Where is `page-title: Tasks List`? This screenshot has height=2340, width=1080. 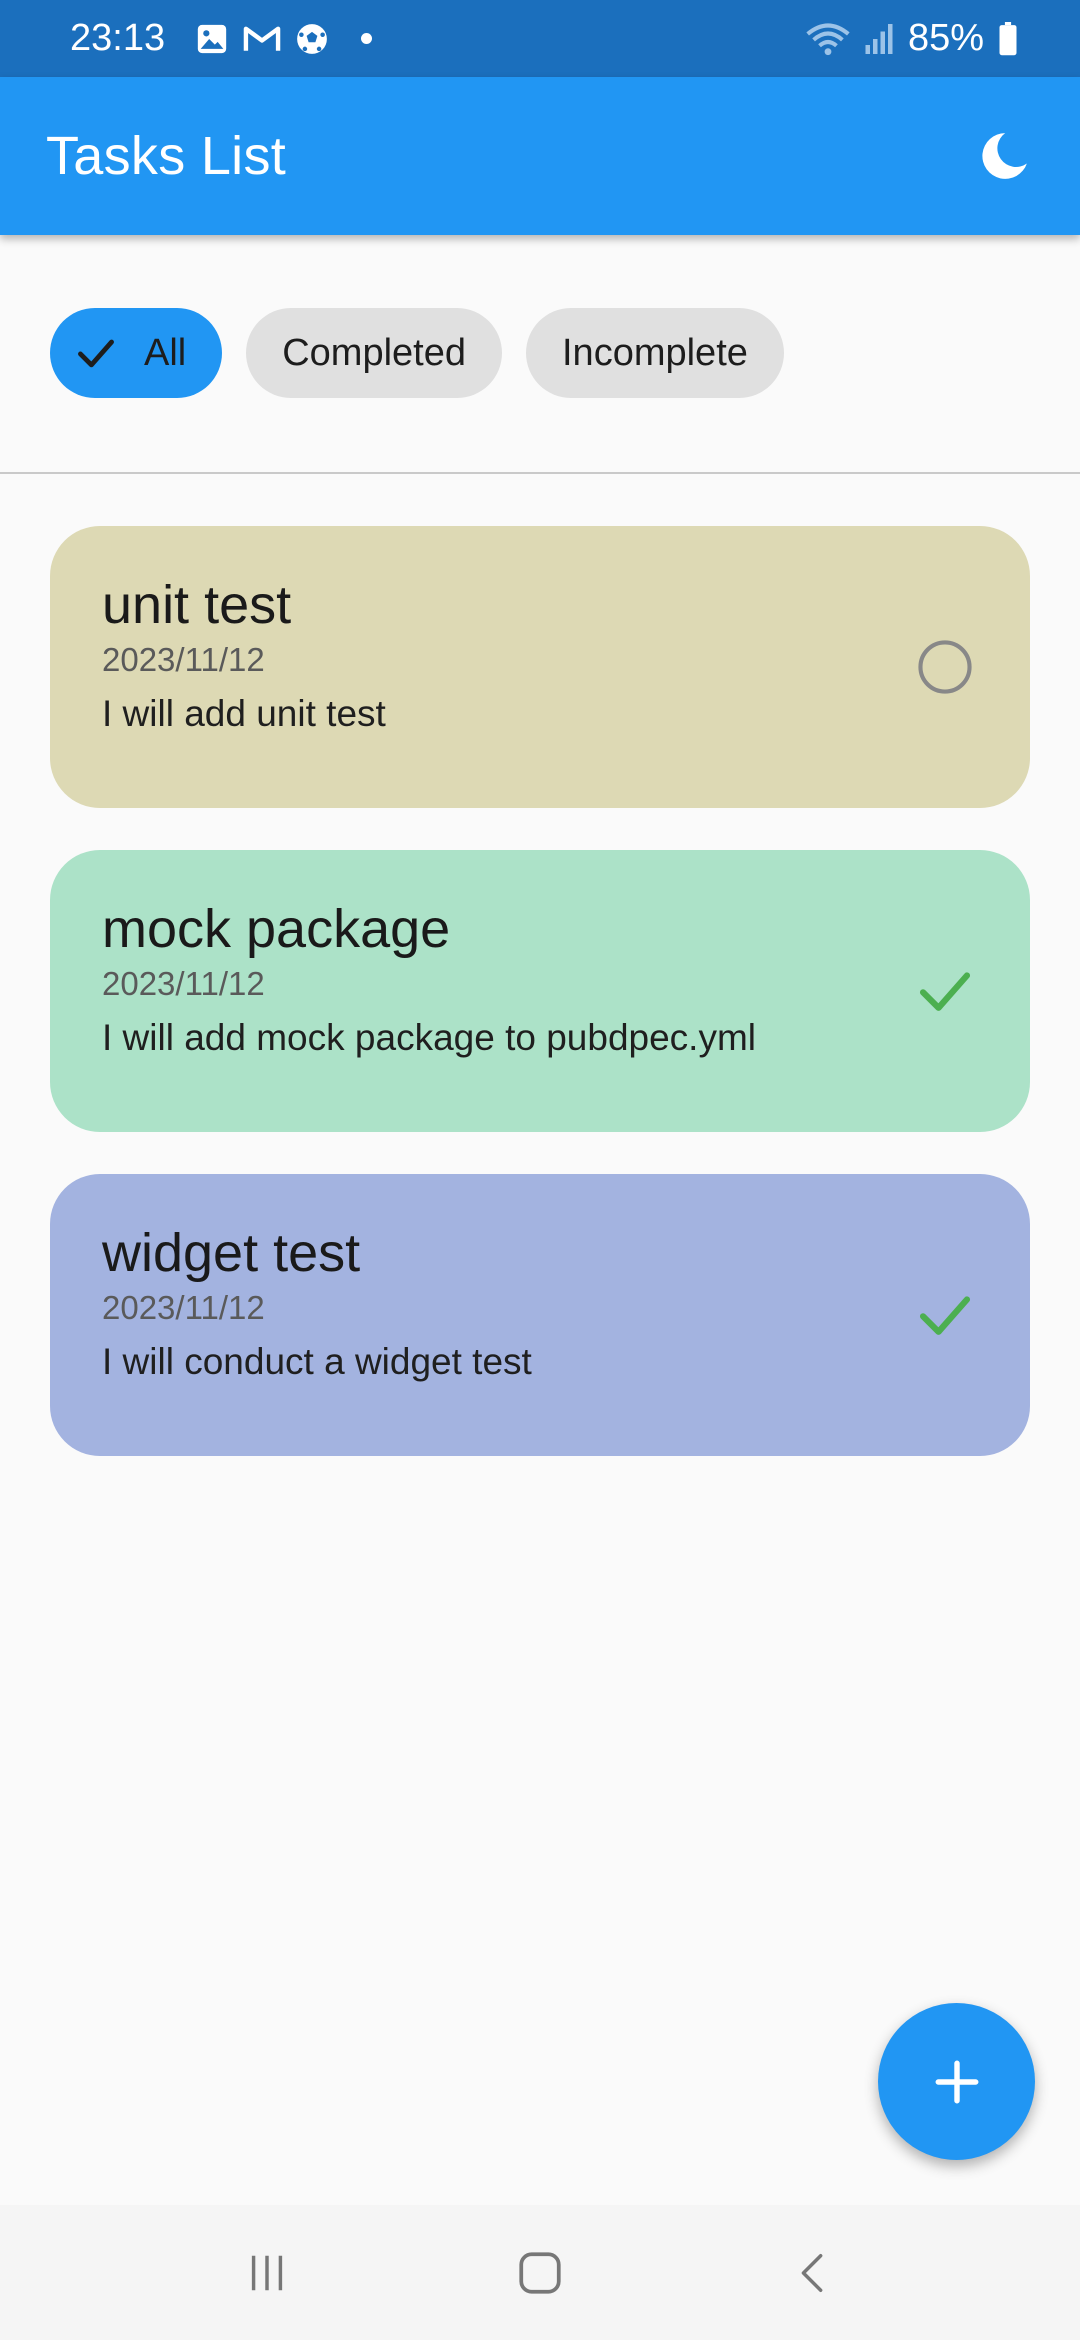
page-title: Tasks List is located at coordinates (166, 156).